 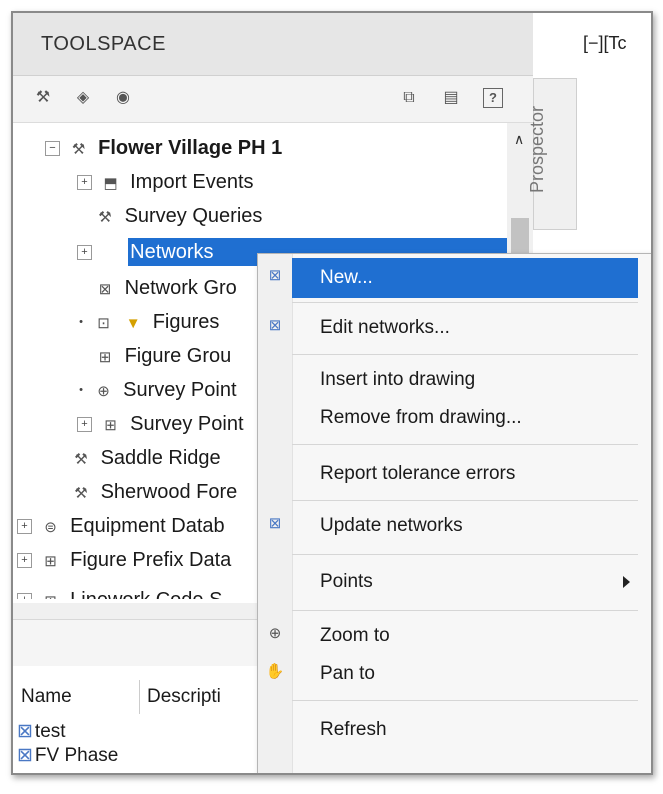 I want to click on global-settings-icon: ◉, so click(x=123, y=98).